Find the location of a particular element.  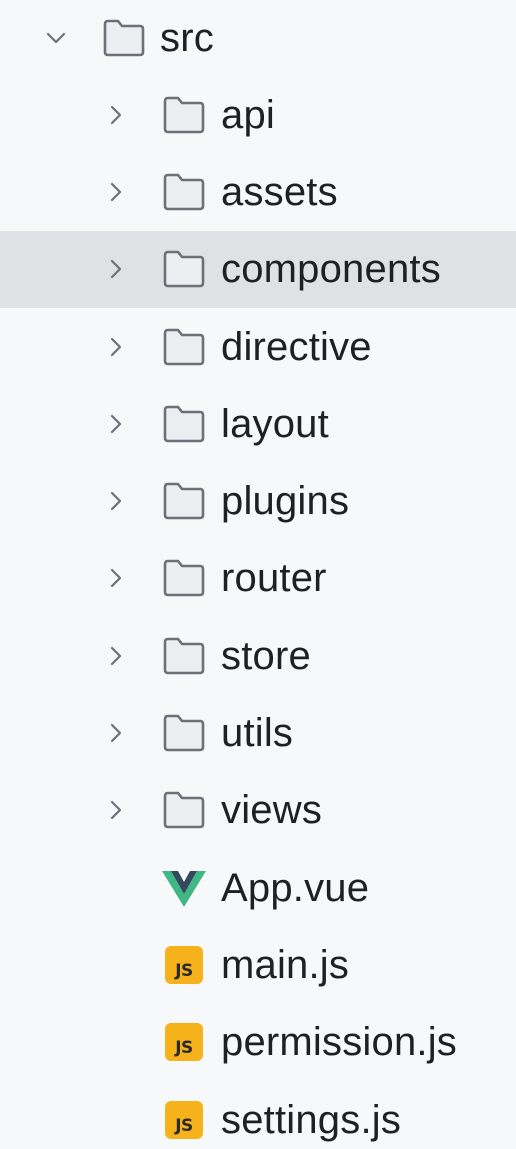

tree-item-label: utils is located at coordinates (257, 733).